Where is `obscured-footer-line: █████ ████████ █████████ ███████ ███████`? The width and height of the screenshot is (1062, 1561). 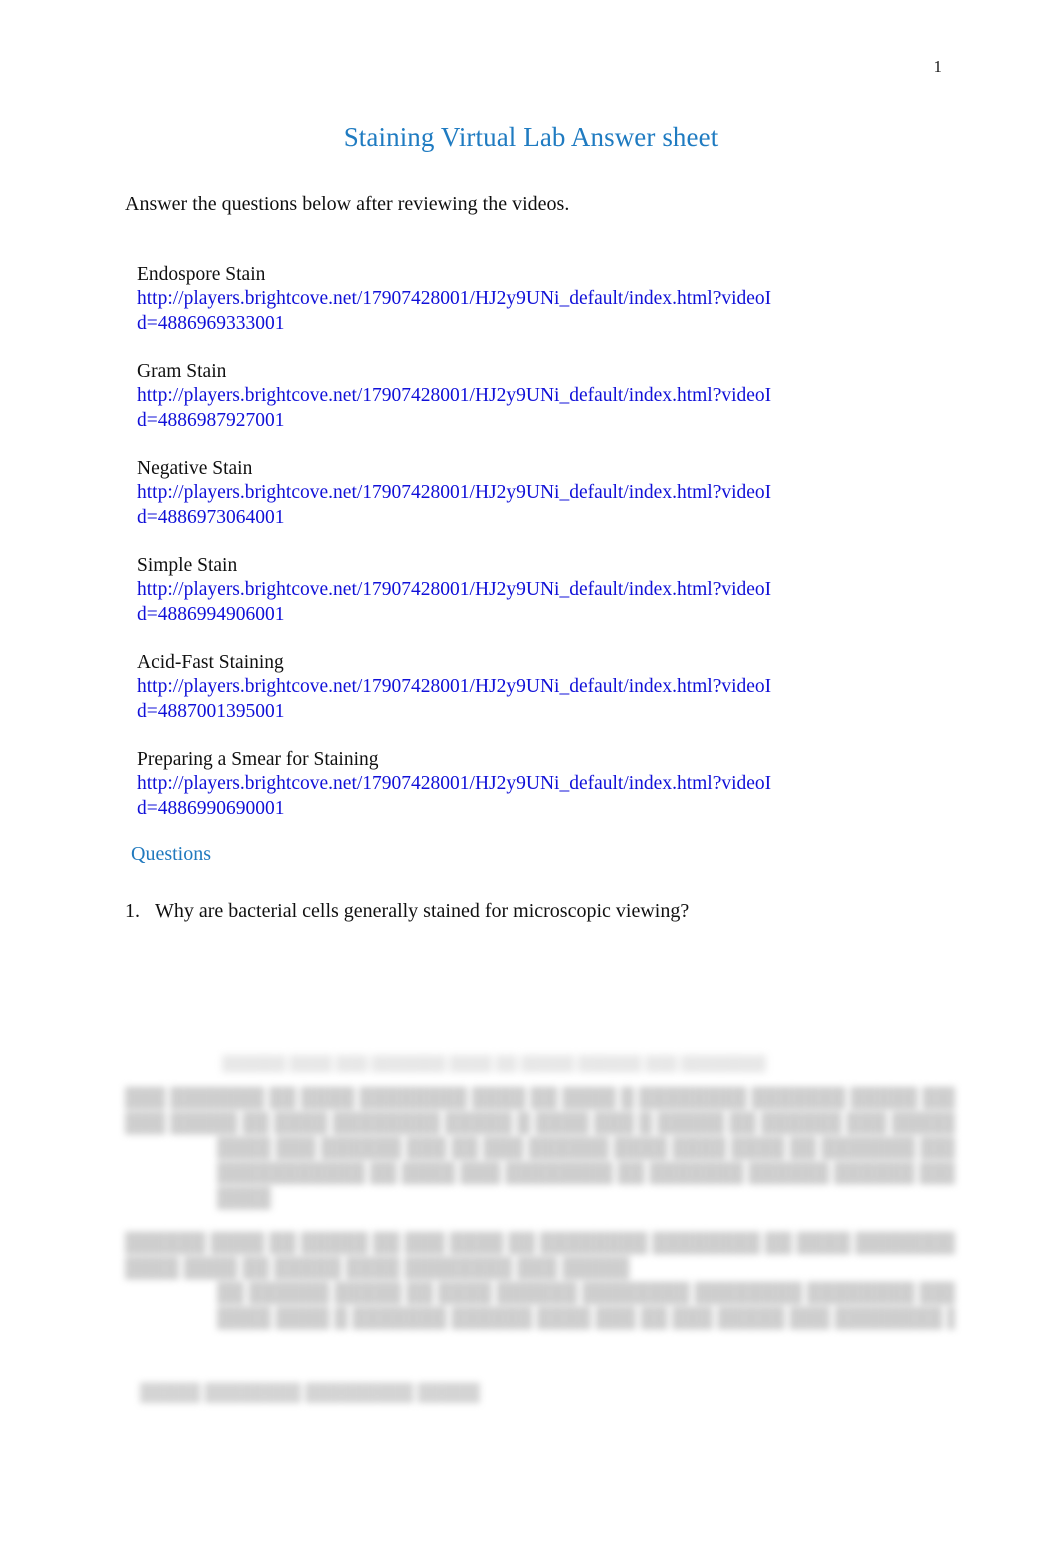
obscured-footer-line: █████ ████████ █████████ ███████ ███████ is located at coordinates (310, 1392).